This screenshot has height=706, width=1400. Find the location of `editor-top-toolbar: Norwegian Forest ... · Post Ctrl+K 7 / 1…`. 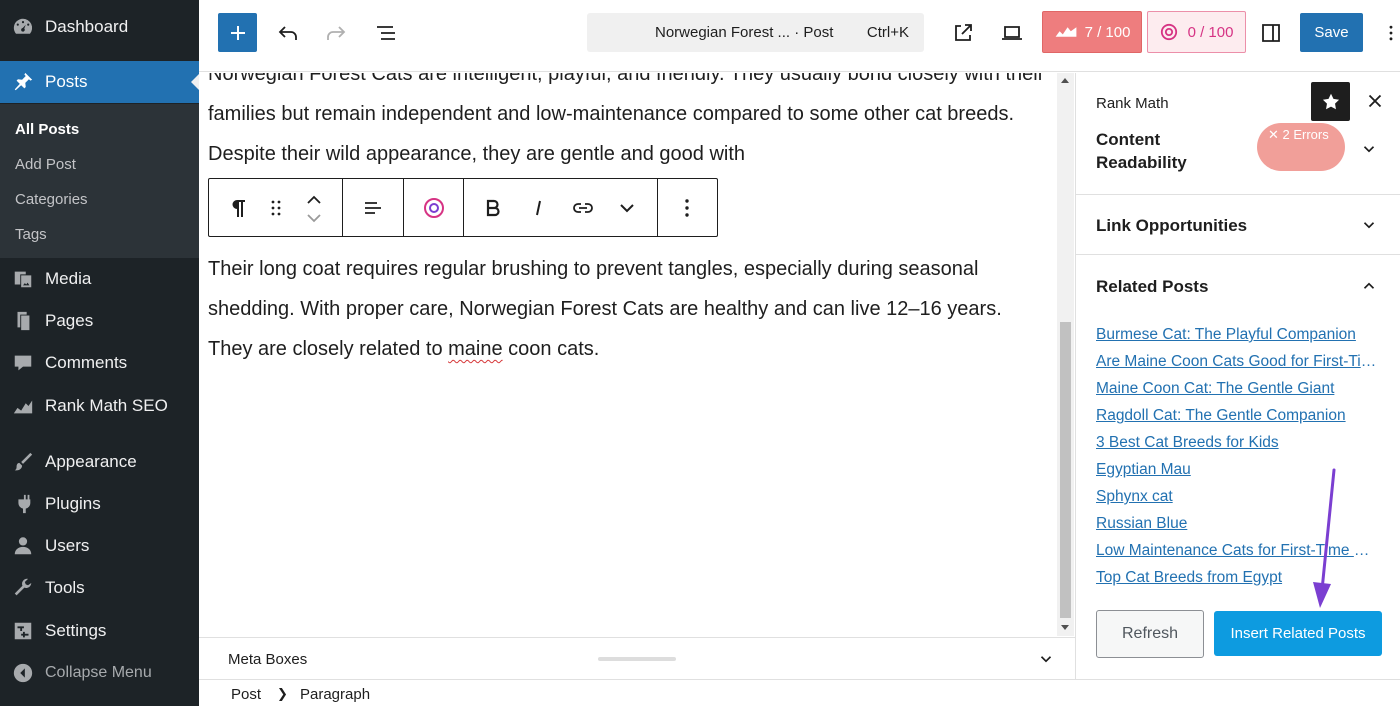

editor-top-toolbar: Norwegian Forest ... · Post Ctrl+K 7 / 1… is located at coordinates (799, 36).